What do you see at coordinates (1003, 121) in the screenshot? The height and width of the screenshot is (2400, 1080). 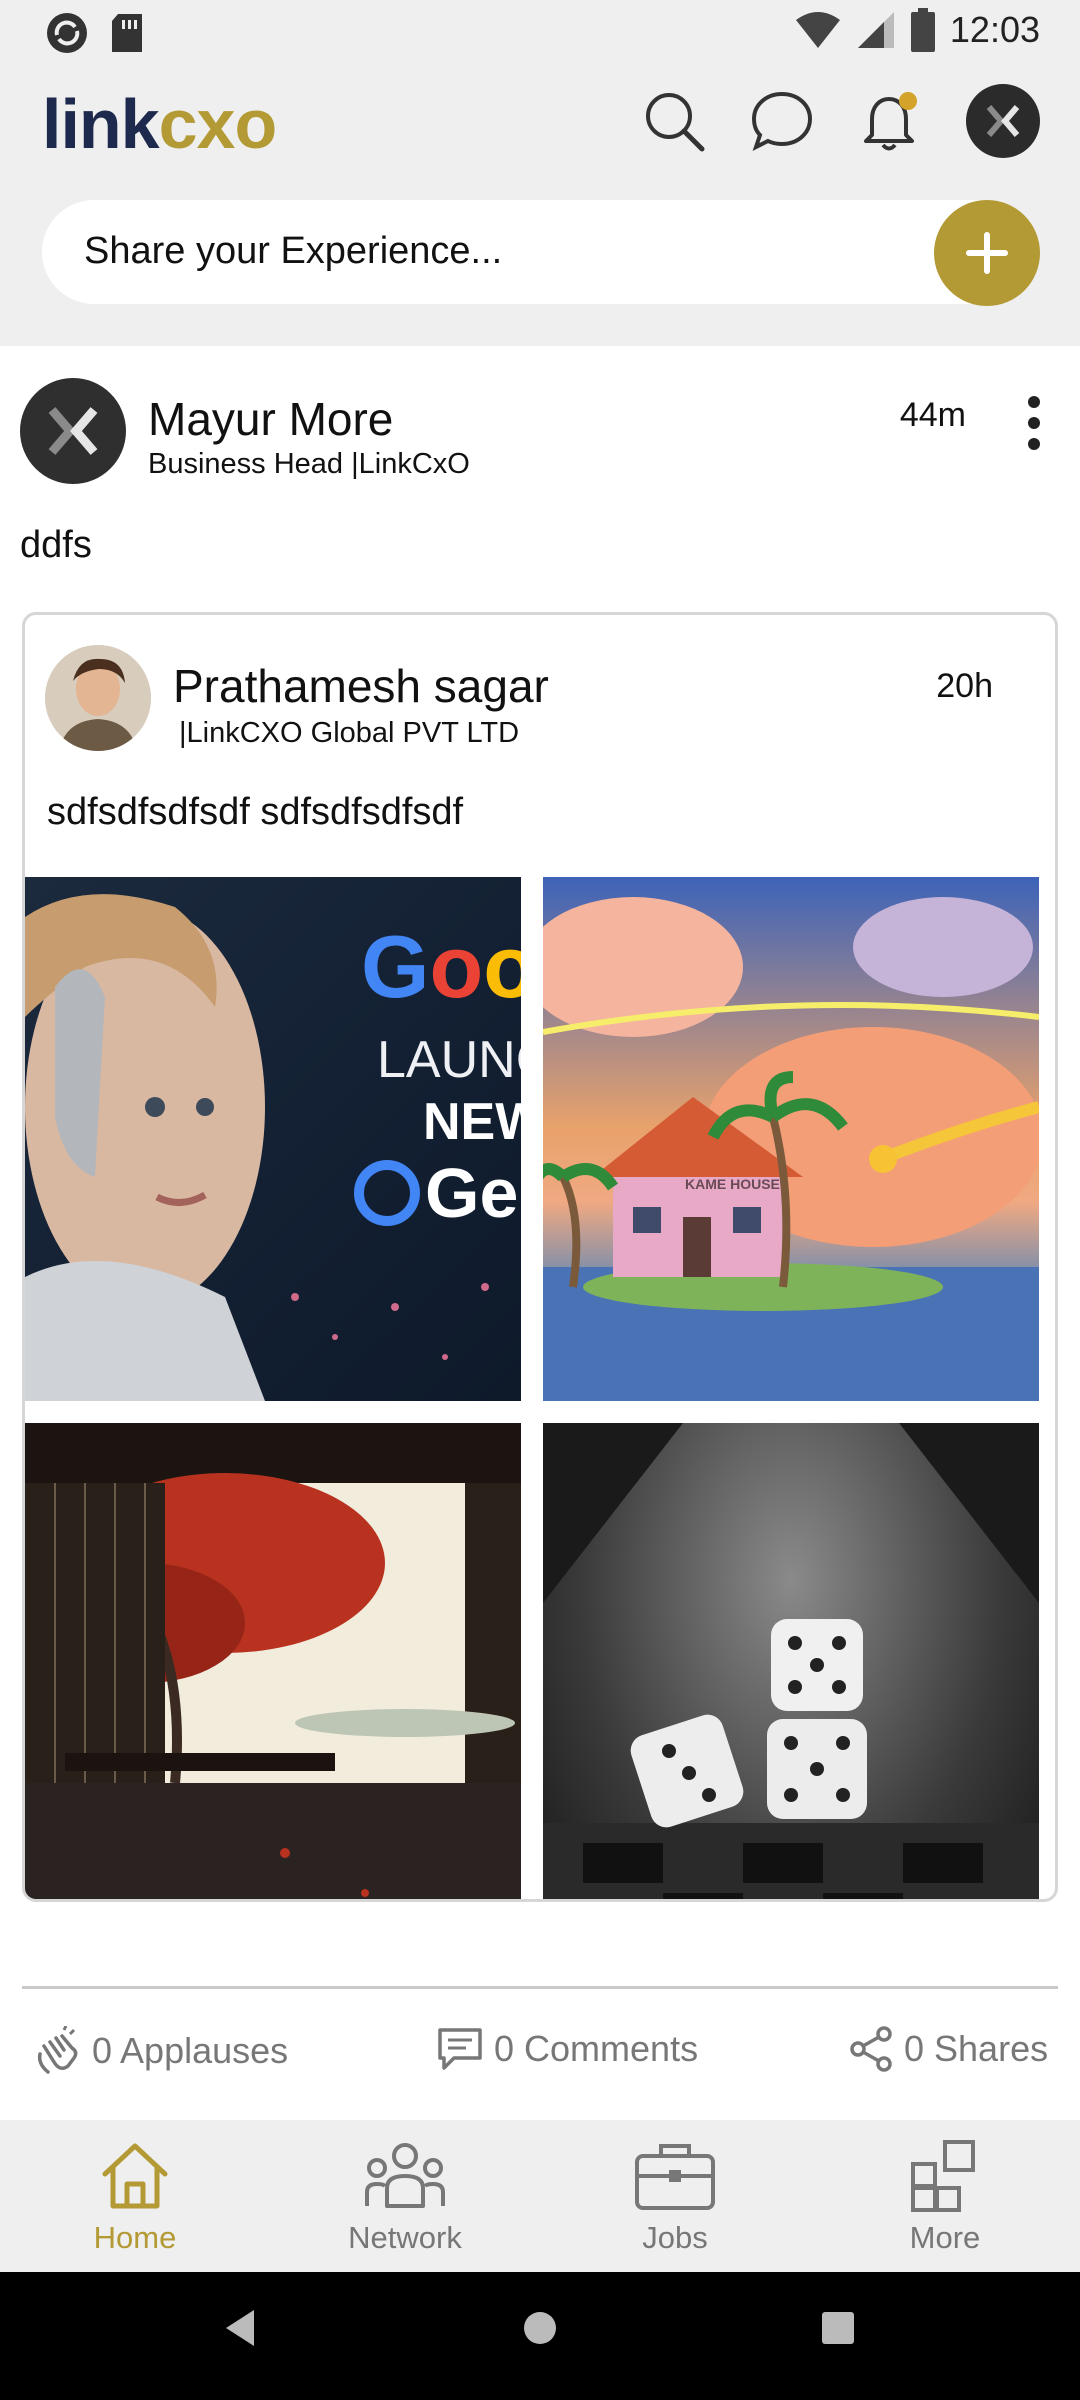 I see `profile-avatar` at bounding box center [1003, 121].